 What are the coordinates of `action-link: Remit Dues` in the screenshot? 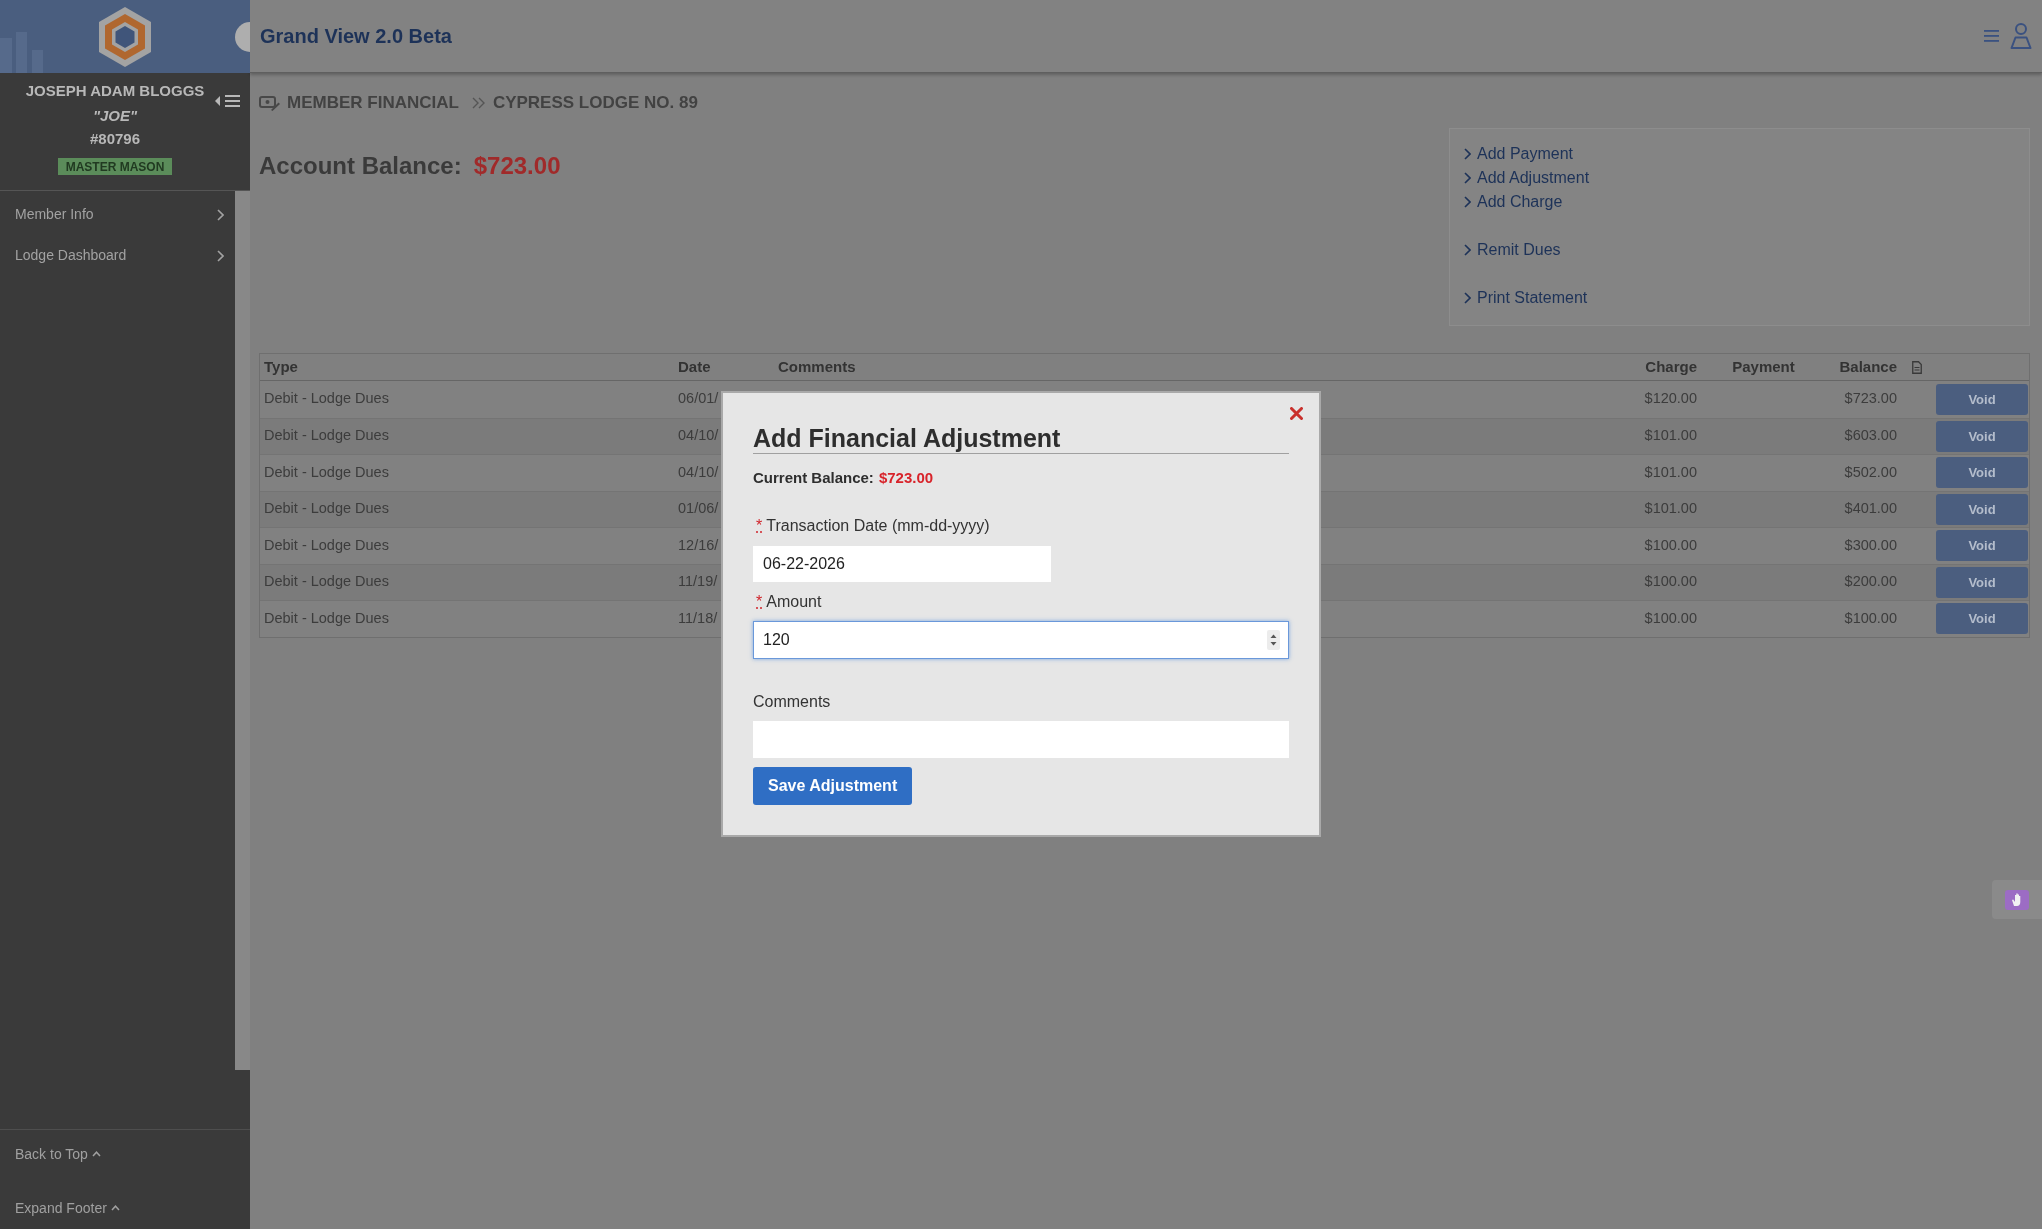 It's located at (1512, 250).